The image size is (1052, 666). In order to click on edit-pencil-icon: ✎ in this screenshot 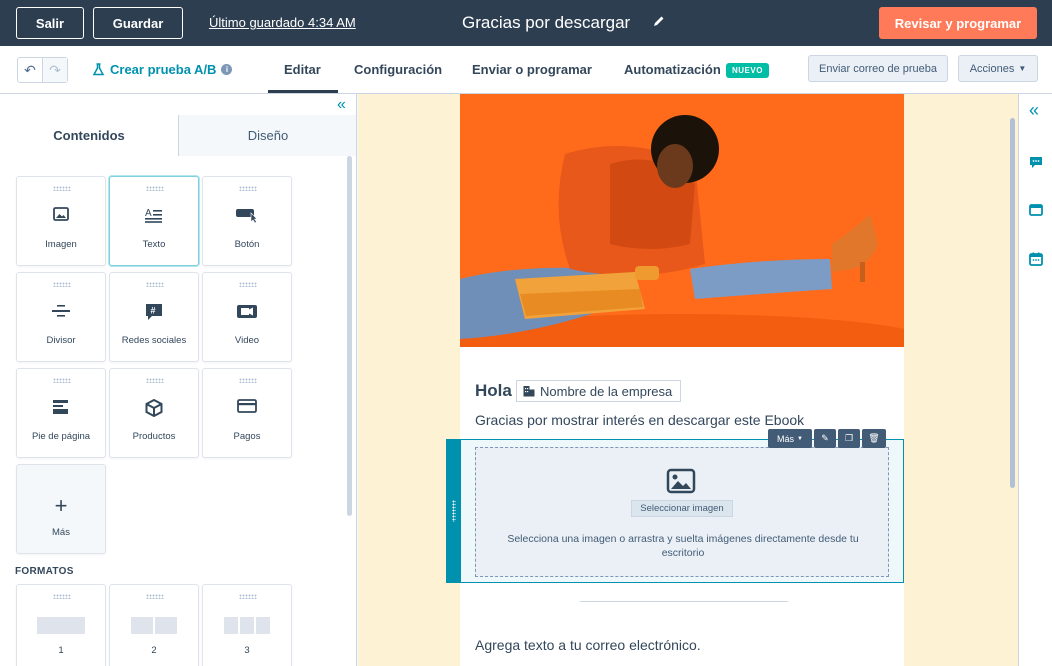, I will do `click(825, 438)`.